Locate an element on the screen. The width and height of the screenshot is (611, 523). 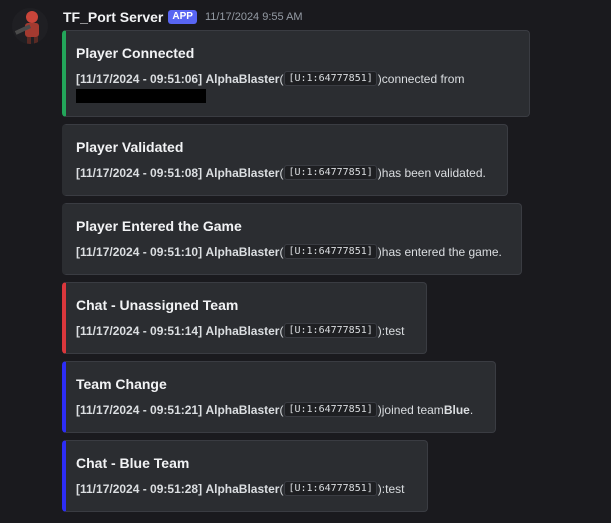
event-text: has entered the game. is located at coordinates (441, 251).